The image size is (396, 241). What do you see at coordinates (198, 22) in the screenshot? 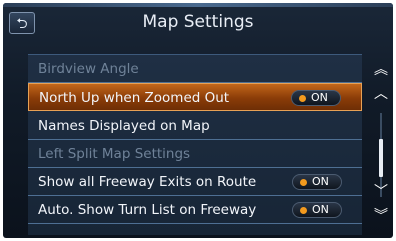
I see `page-title: Map Settings` at bounding box center [198, 22].